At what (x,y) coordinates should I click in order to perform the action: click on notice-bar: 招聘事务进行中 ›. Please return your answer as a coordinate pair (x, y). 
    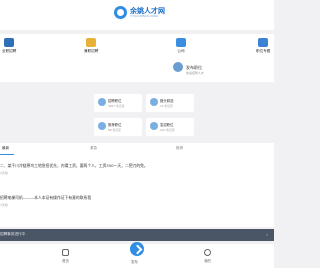
    Looking at the image, I should click on (137, 235).